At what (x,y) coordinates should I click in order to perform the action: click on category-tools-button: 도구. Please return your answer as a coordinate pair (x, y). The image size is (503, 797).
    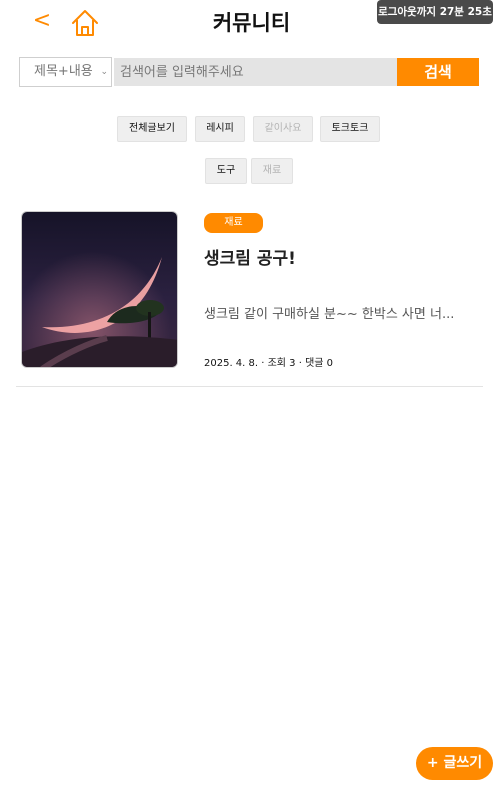
    Looking at the image, I should click on (226, 171).